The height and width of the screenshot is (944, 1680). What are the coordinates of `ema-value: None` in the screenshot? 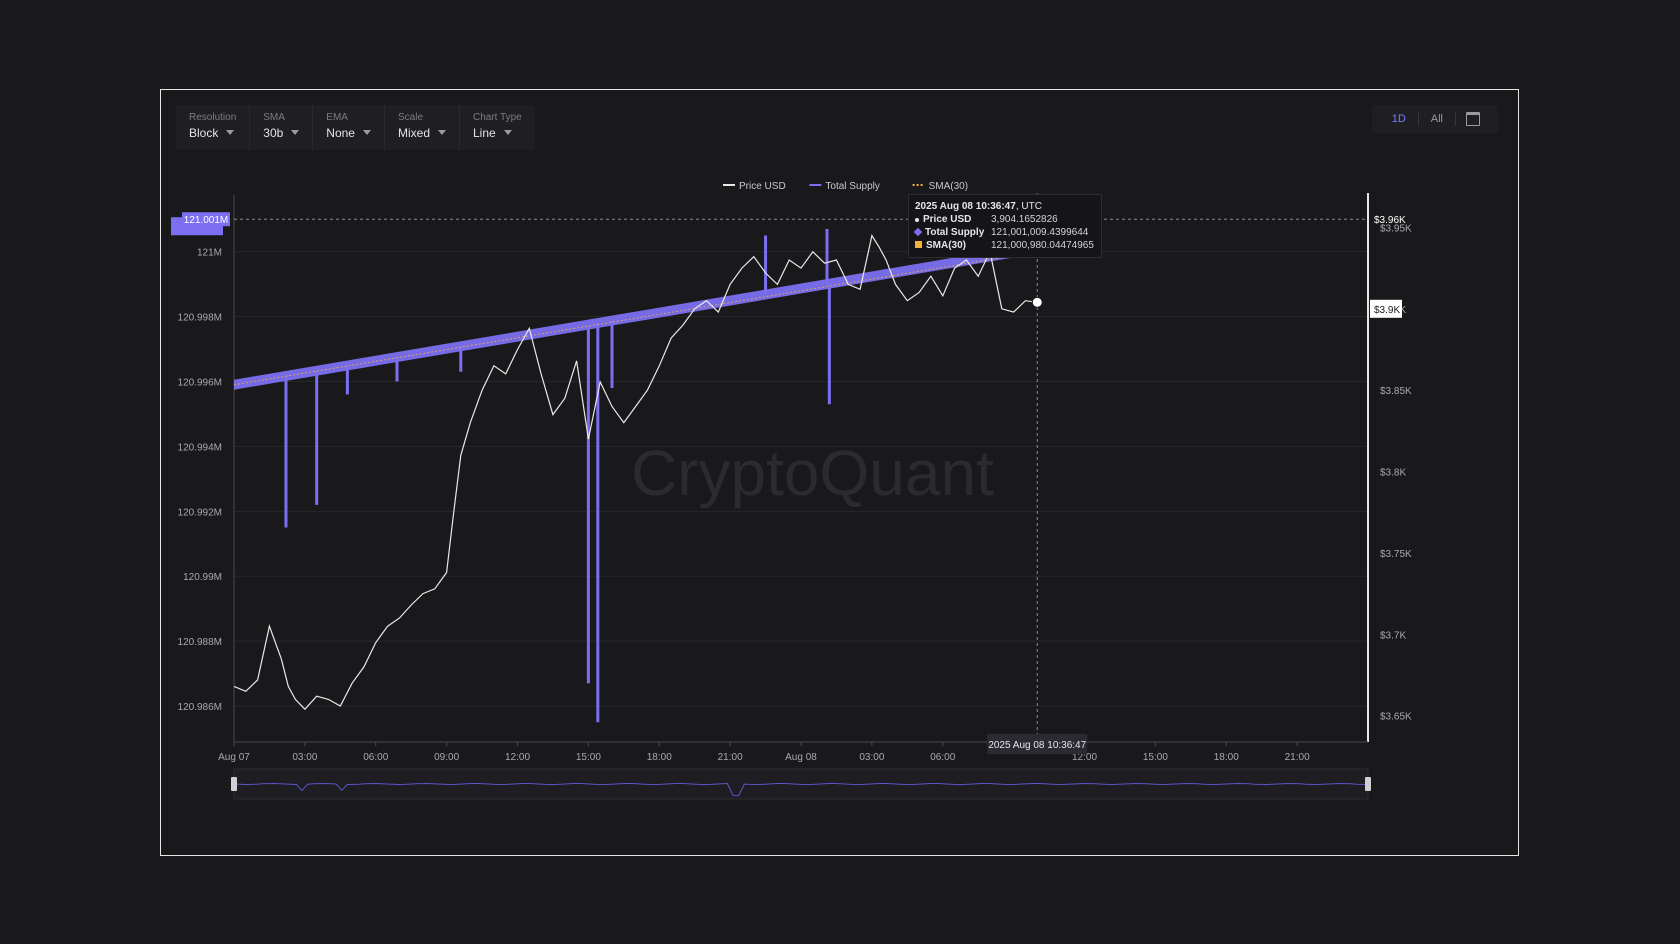 It's located at (340, 133).